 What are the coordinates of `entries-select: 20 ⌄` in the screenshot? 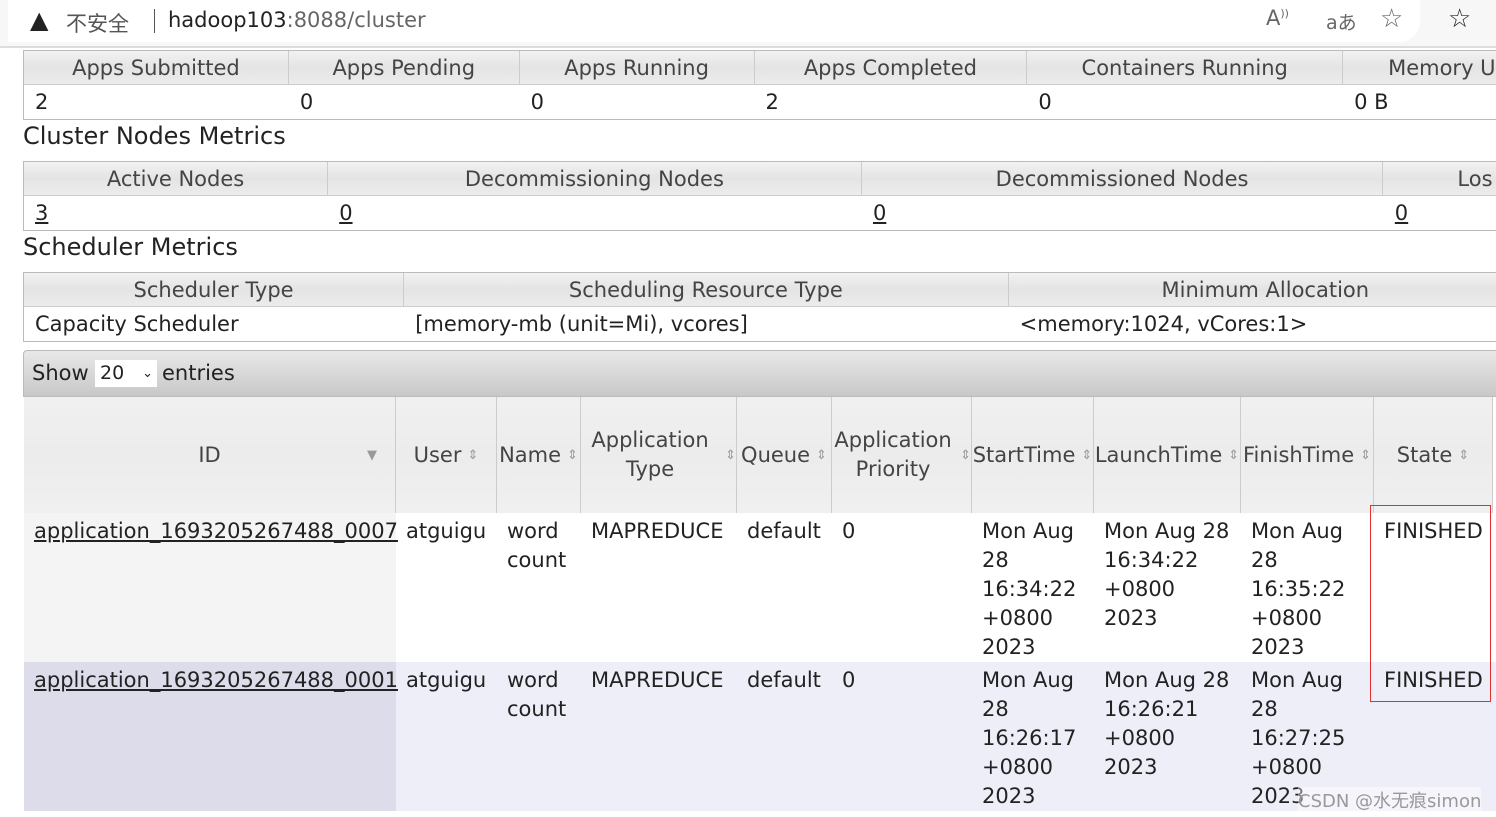 It's located at (126, 373).